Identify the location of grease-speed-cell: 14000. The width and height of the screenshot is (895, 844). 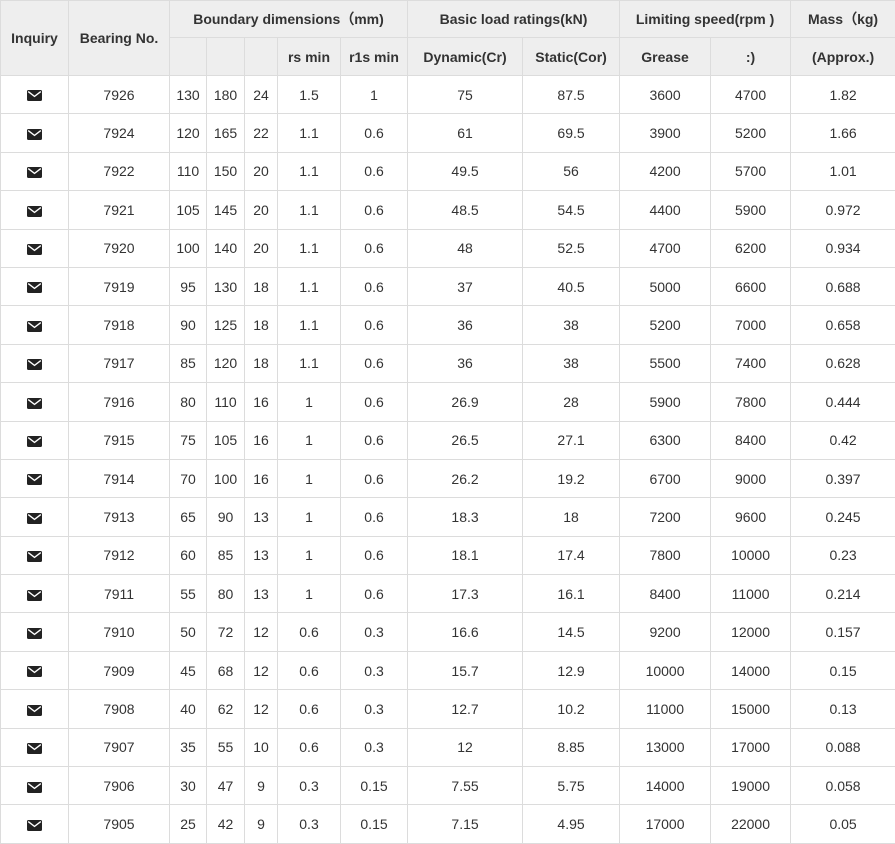
(665, 786).